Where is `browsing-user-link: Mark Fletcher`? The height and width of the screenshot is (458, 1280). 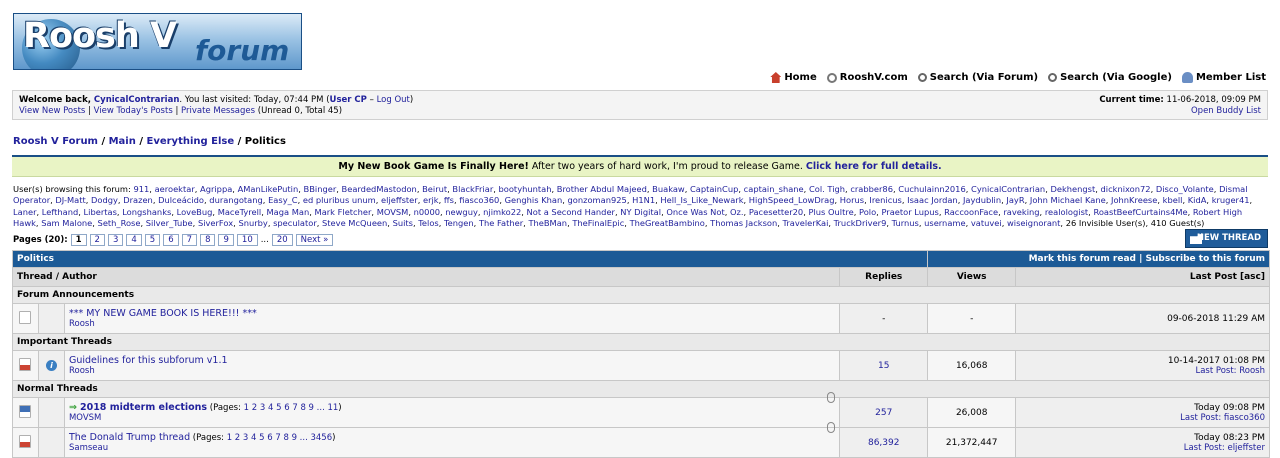 browsing-user-link: Mark Fletcher is located at coordinates (343, 212).